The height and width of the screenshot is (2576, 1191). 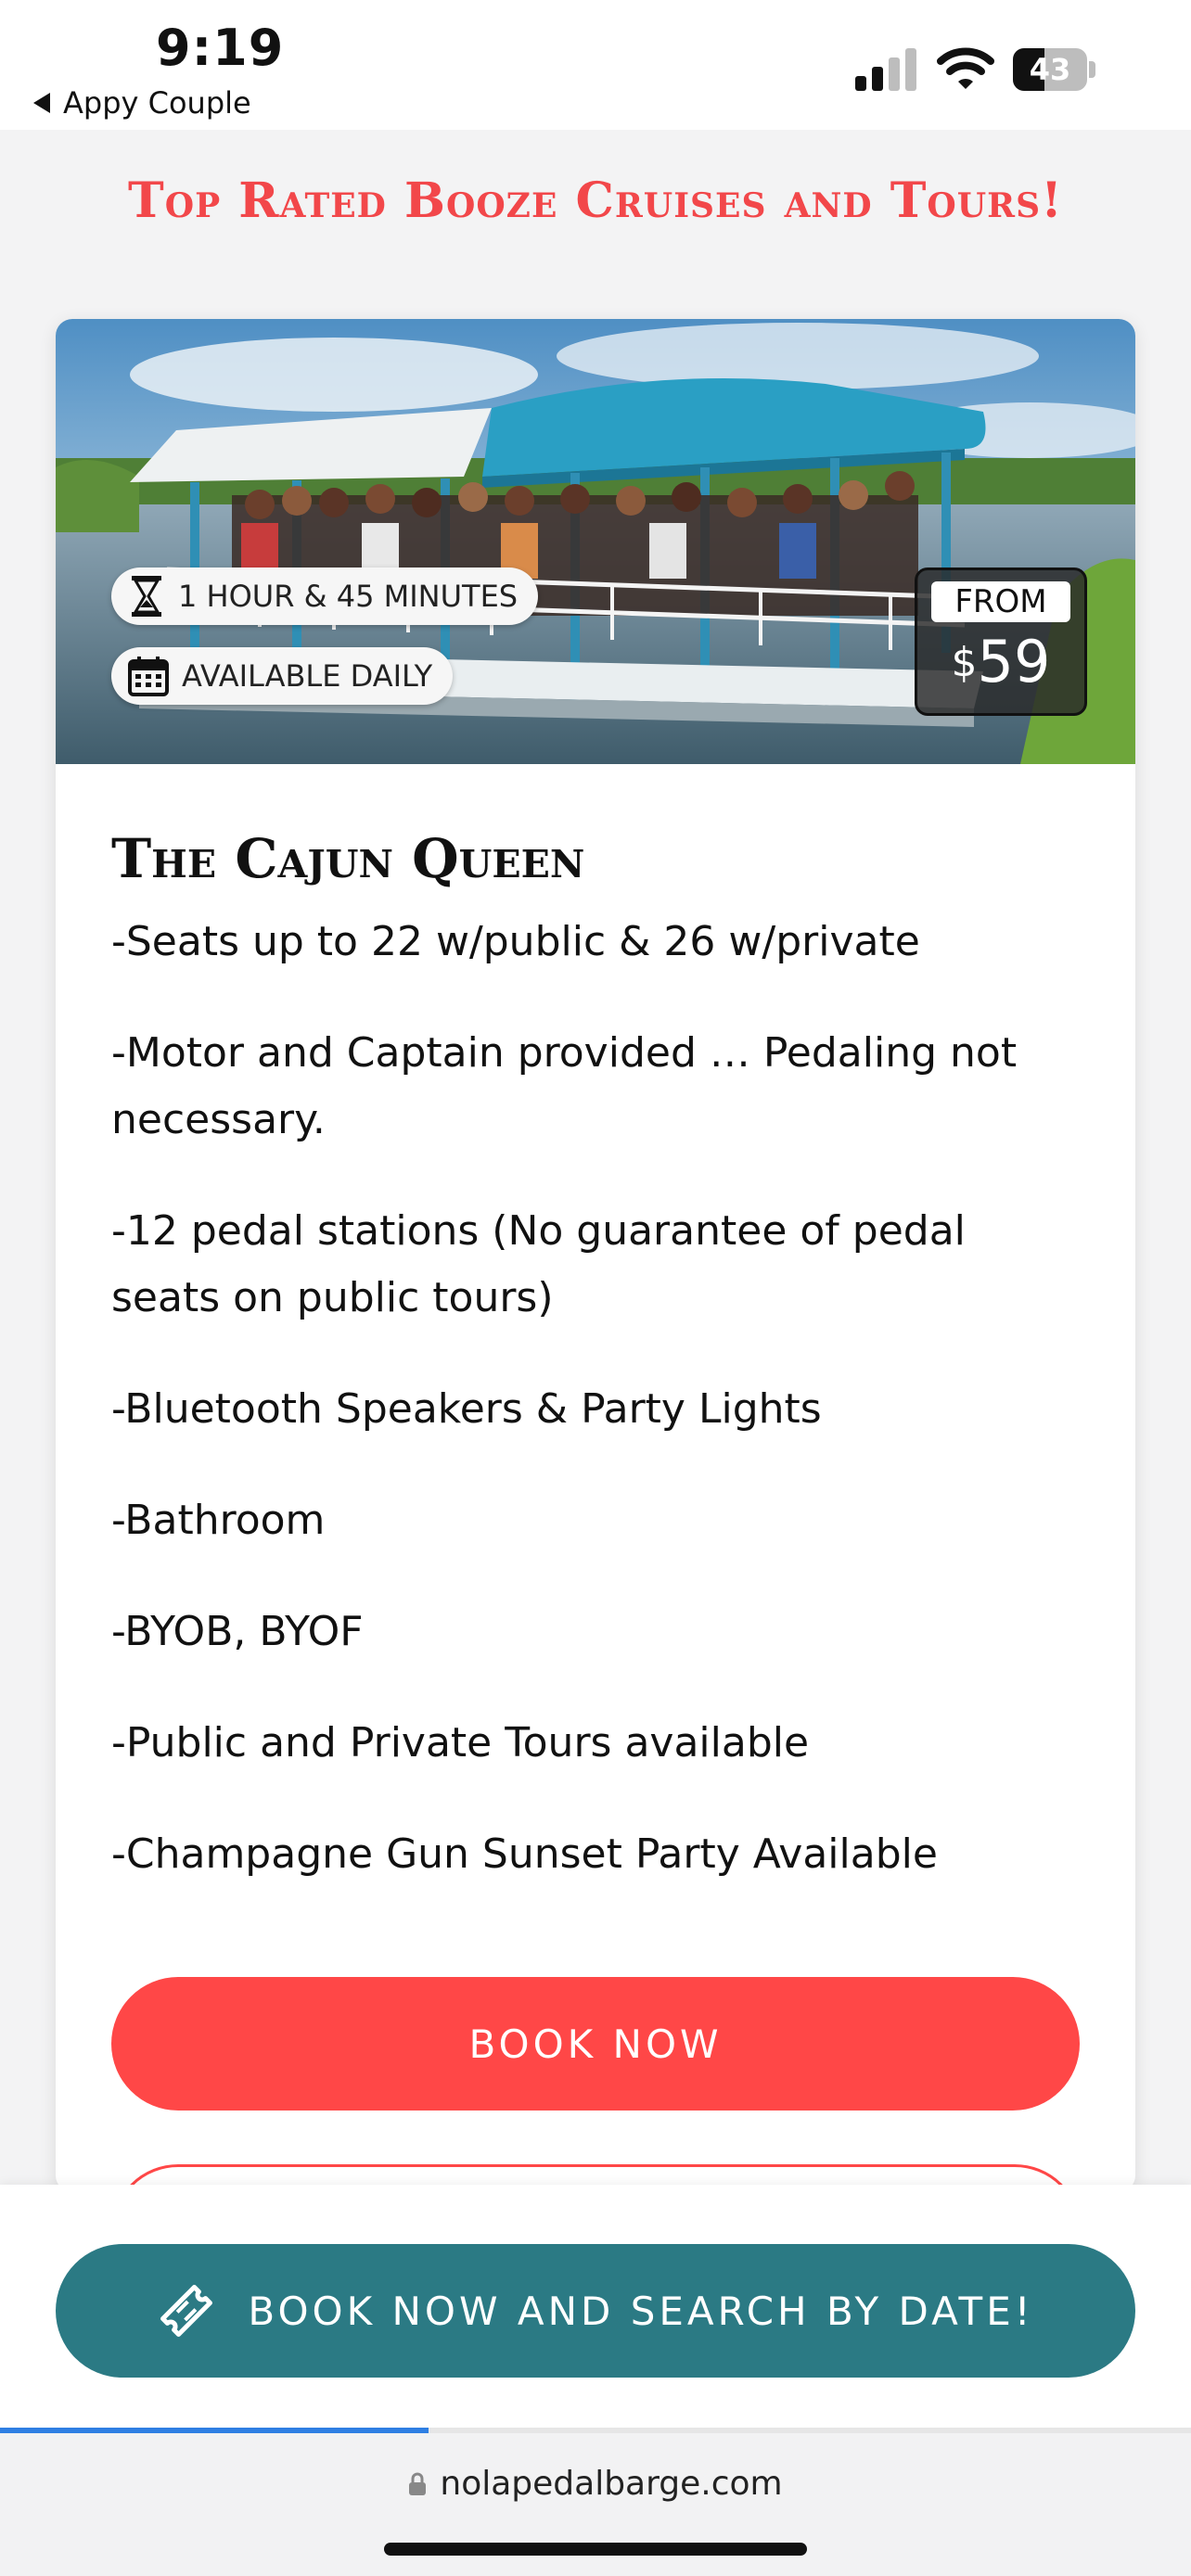 I want to click on price-value: 59, so click(x=1014, y=662).